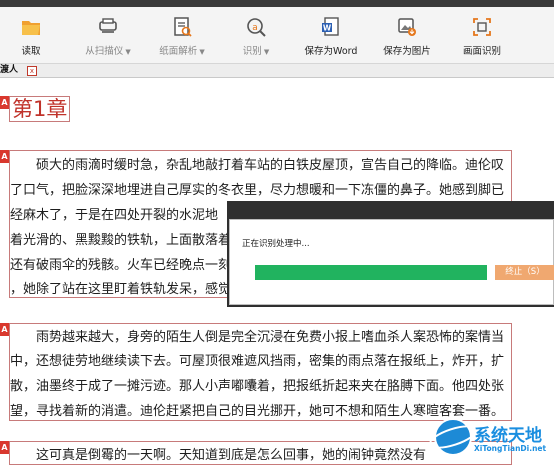 The width and height of the screenshot is (554, 465). I want to click on text-line: 硕大的雨滴时缓时急，杂乱地敲打着车站的白铁皮屋顶，宣告自己的降临。迪伦叹, so click(270, 165).